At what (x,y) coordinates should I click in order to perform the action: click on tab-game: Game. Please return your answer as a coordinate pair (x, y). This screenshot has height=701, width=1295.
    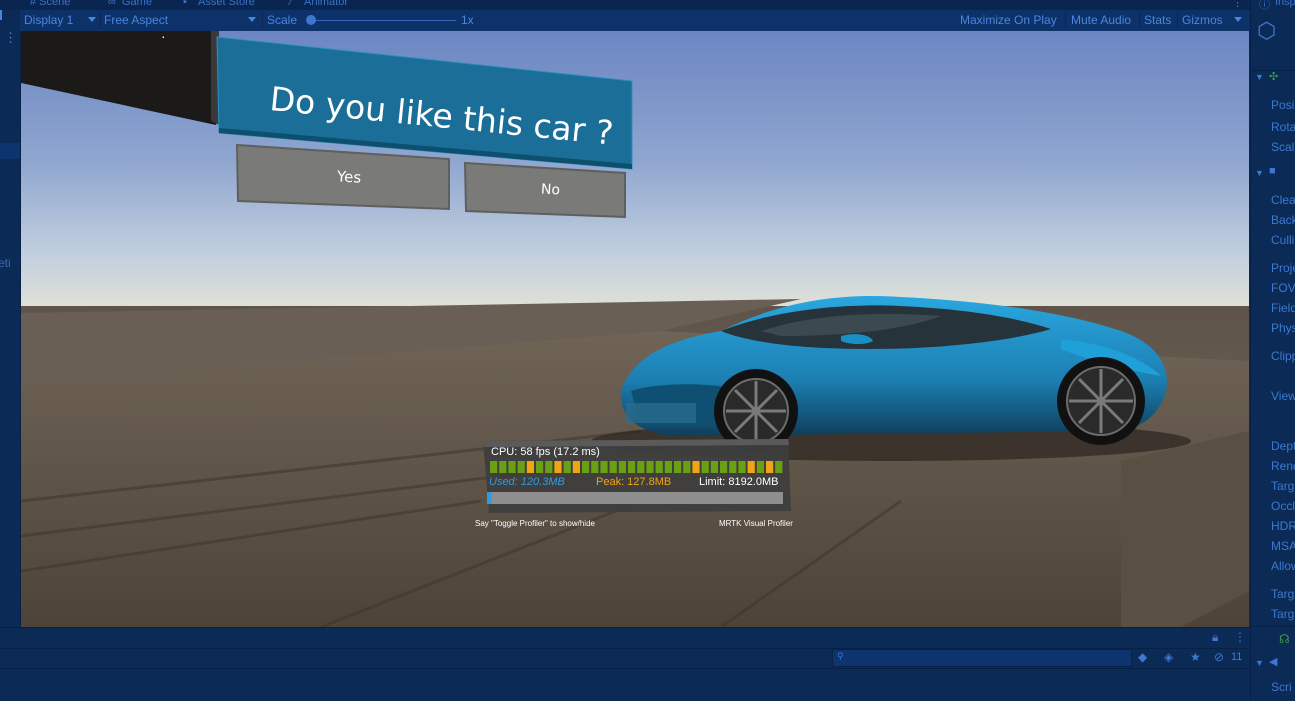
    Looking at the image, I should click on (137, 4).